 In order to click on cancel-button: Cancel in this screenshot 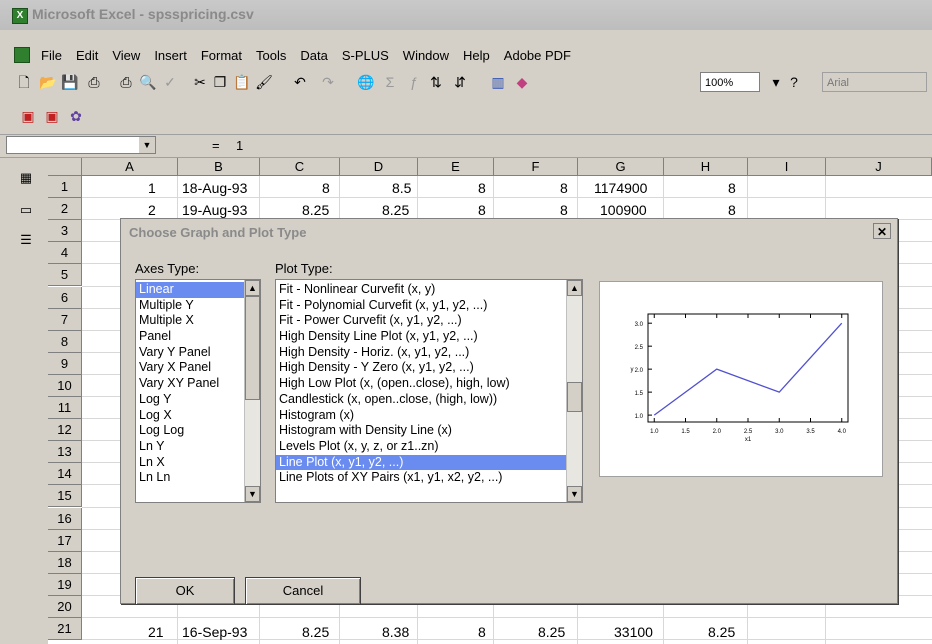, I will do `click(303, 591)`.